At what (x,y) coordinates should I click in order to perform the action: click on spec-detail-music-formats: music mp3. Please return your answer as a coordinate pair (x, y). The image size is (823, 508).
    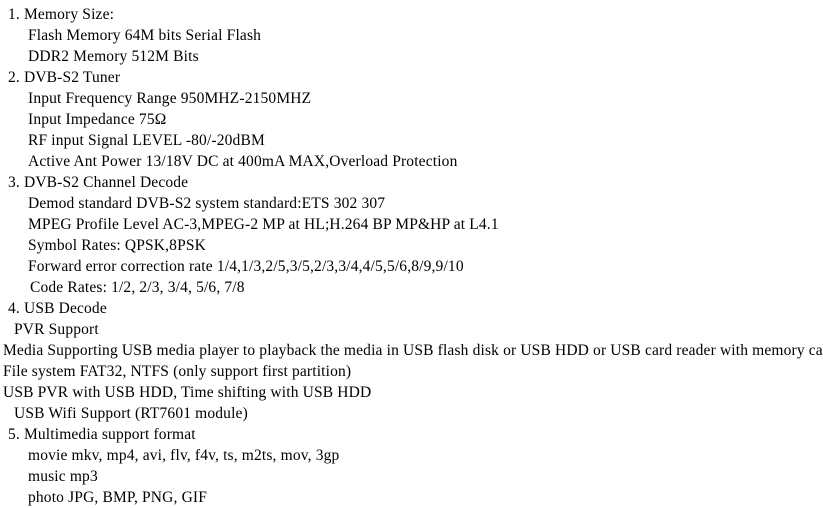
    Looking at the image, I should click on (63, 476).